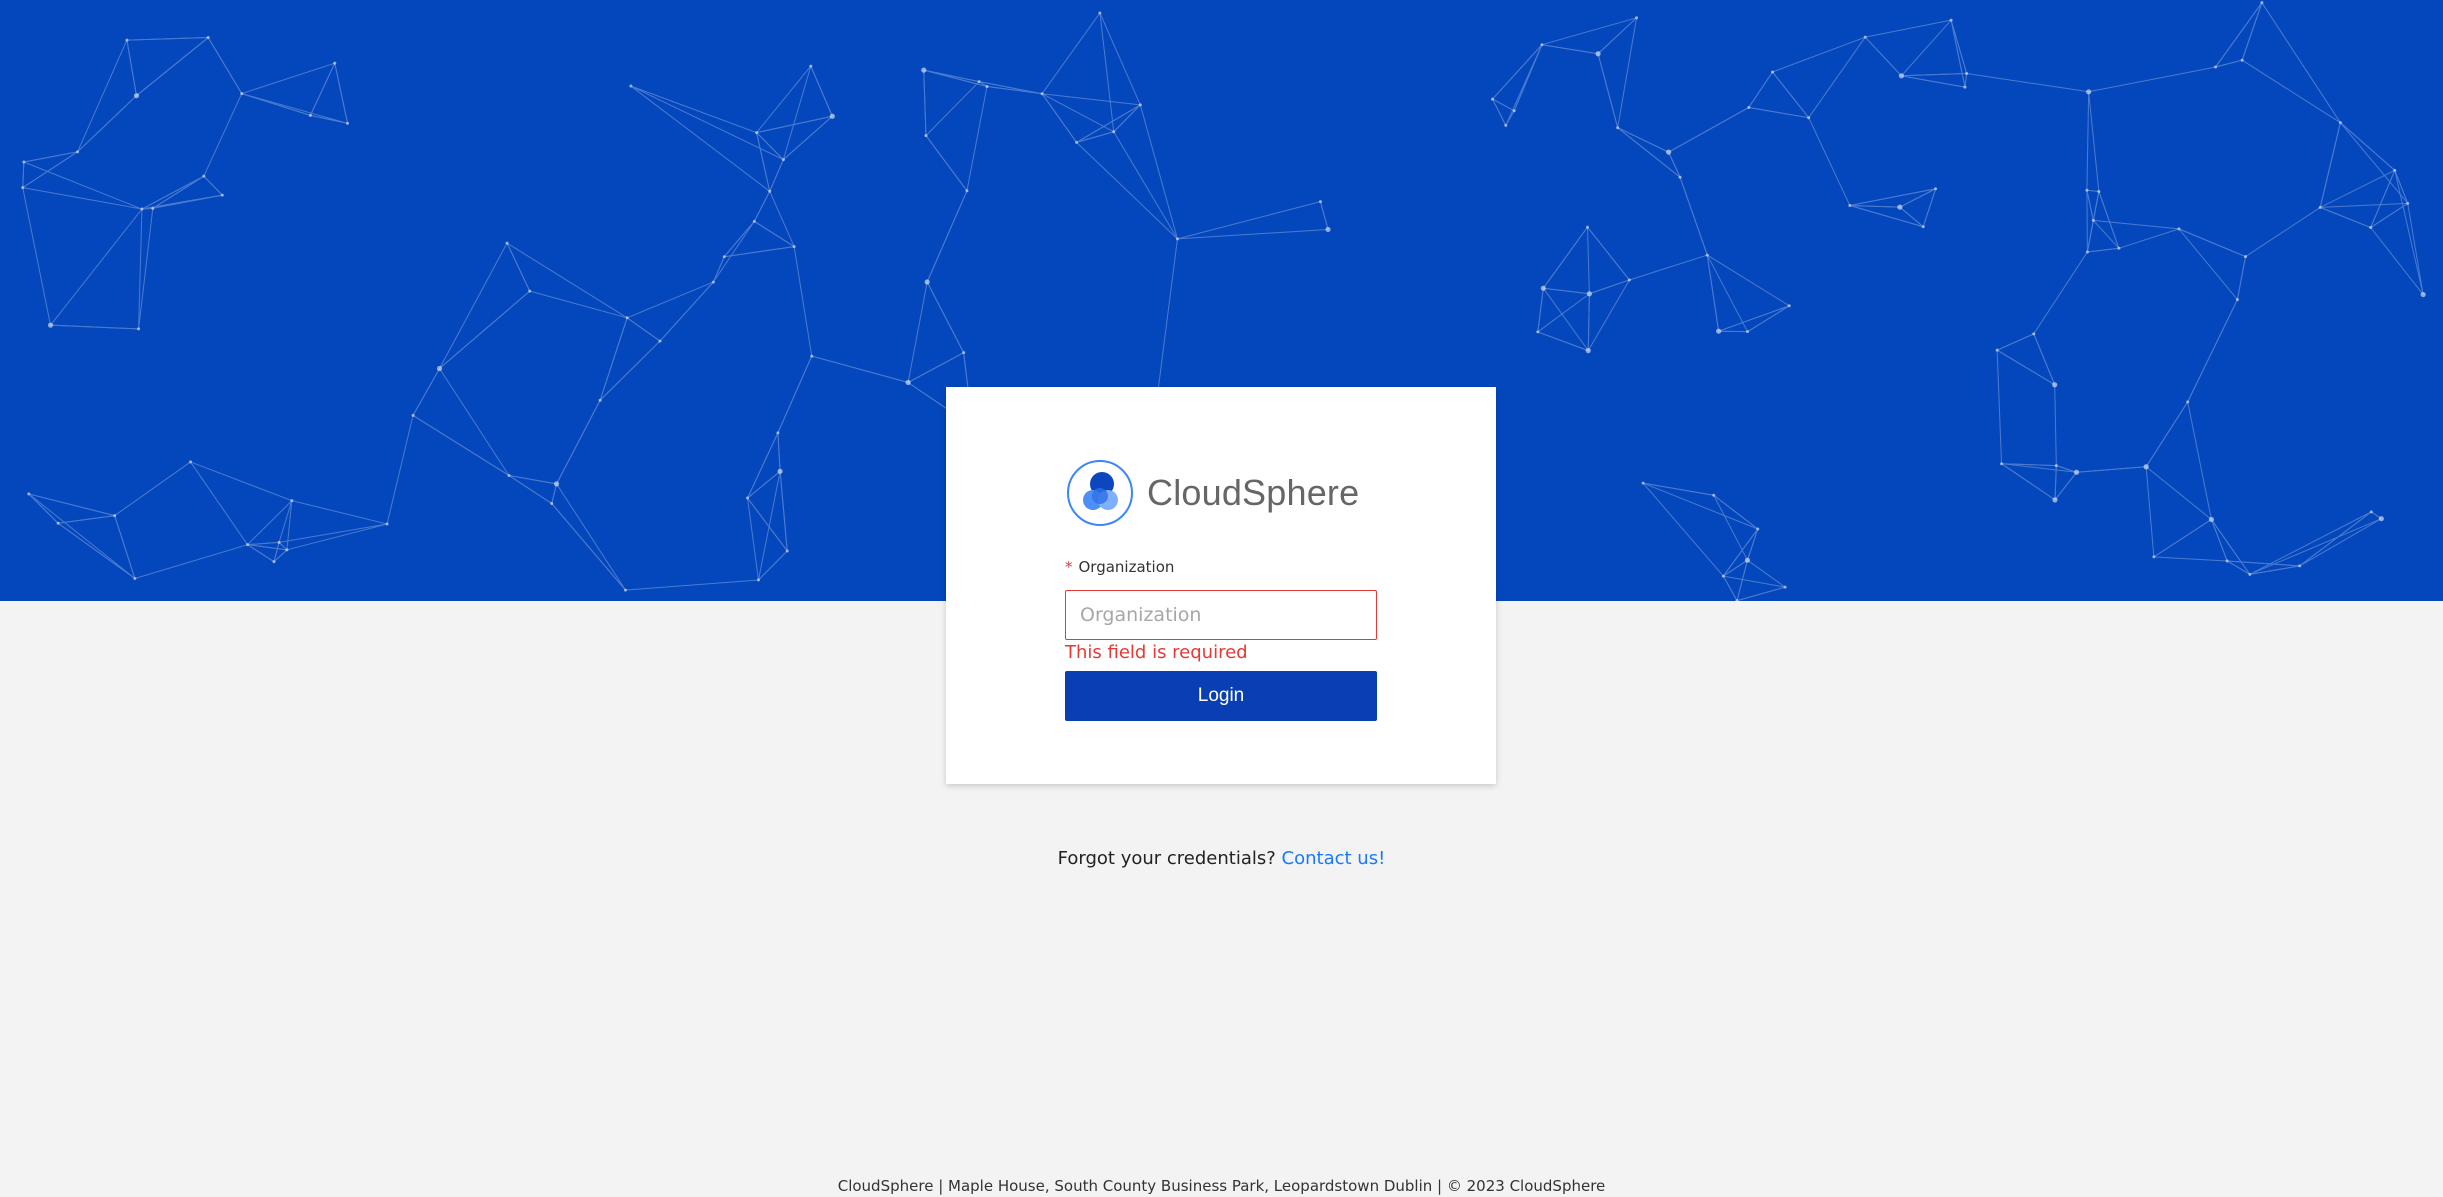  I want to click on organization-input, so click(1221, 615).